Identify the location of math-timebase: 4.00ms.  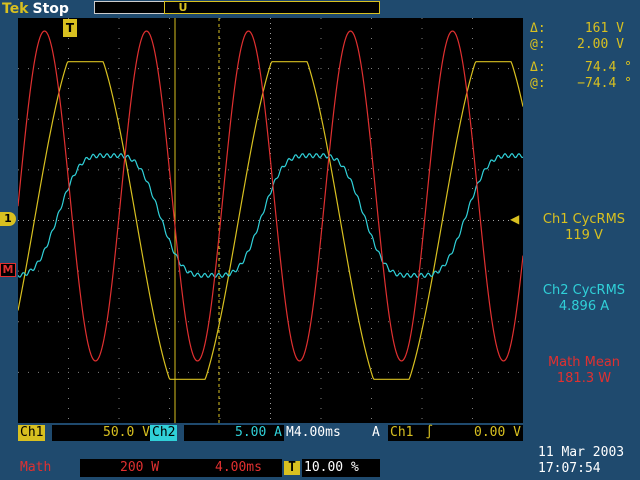
(238, 467).